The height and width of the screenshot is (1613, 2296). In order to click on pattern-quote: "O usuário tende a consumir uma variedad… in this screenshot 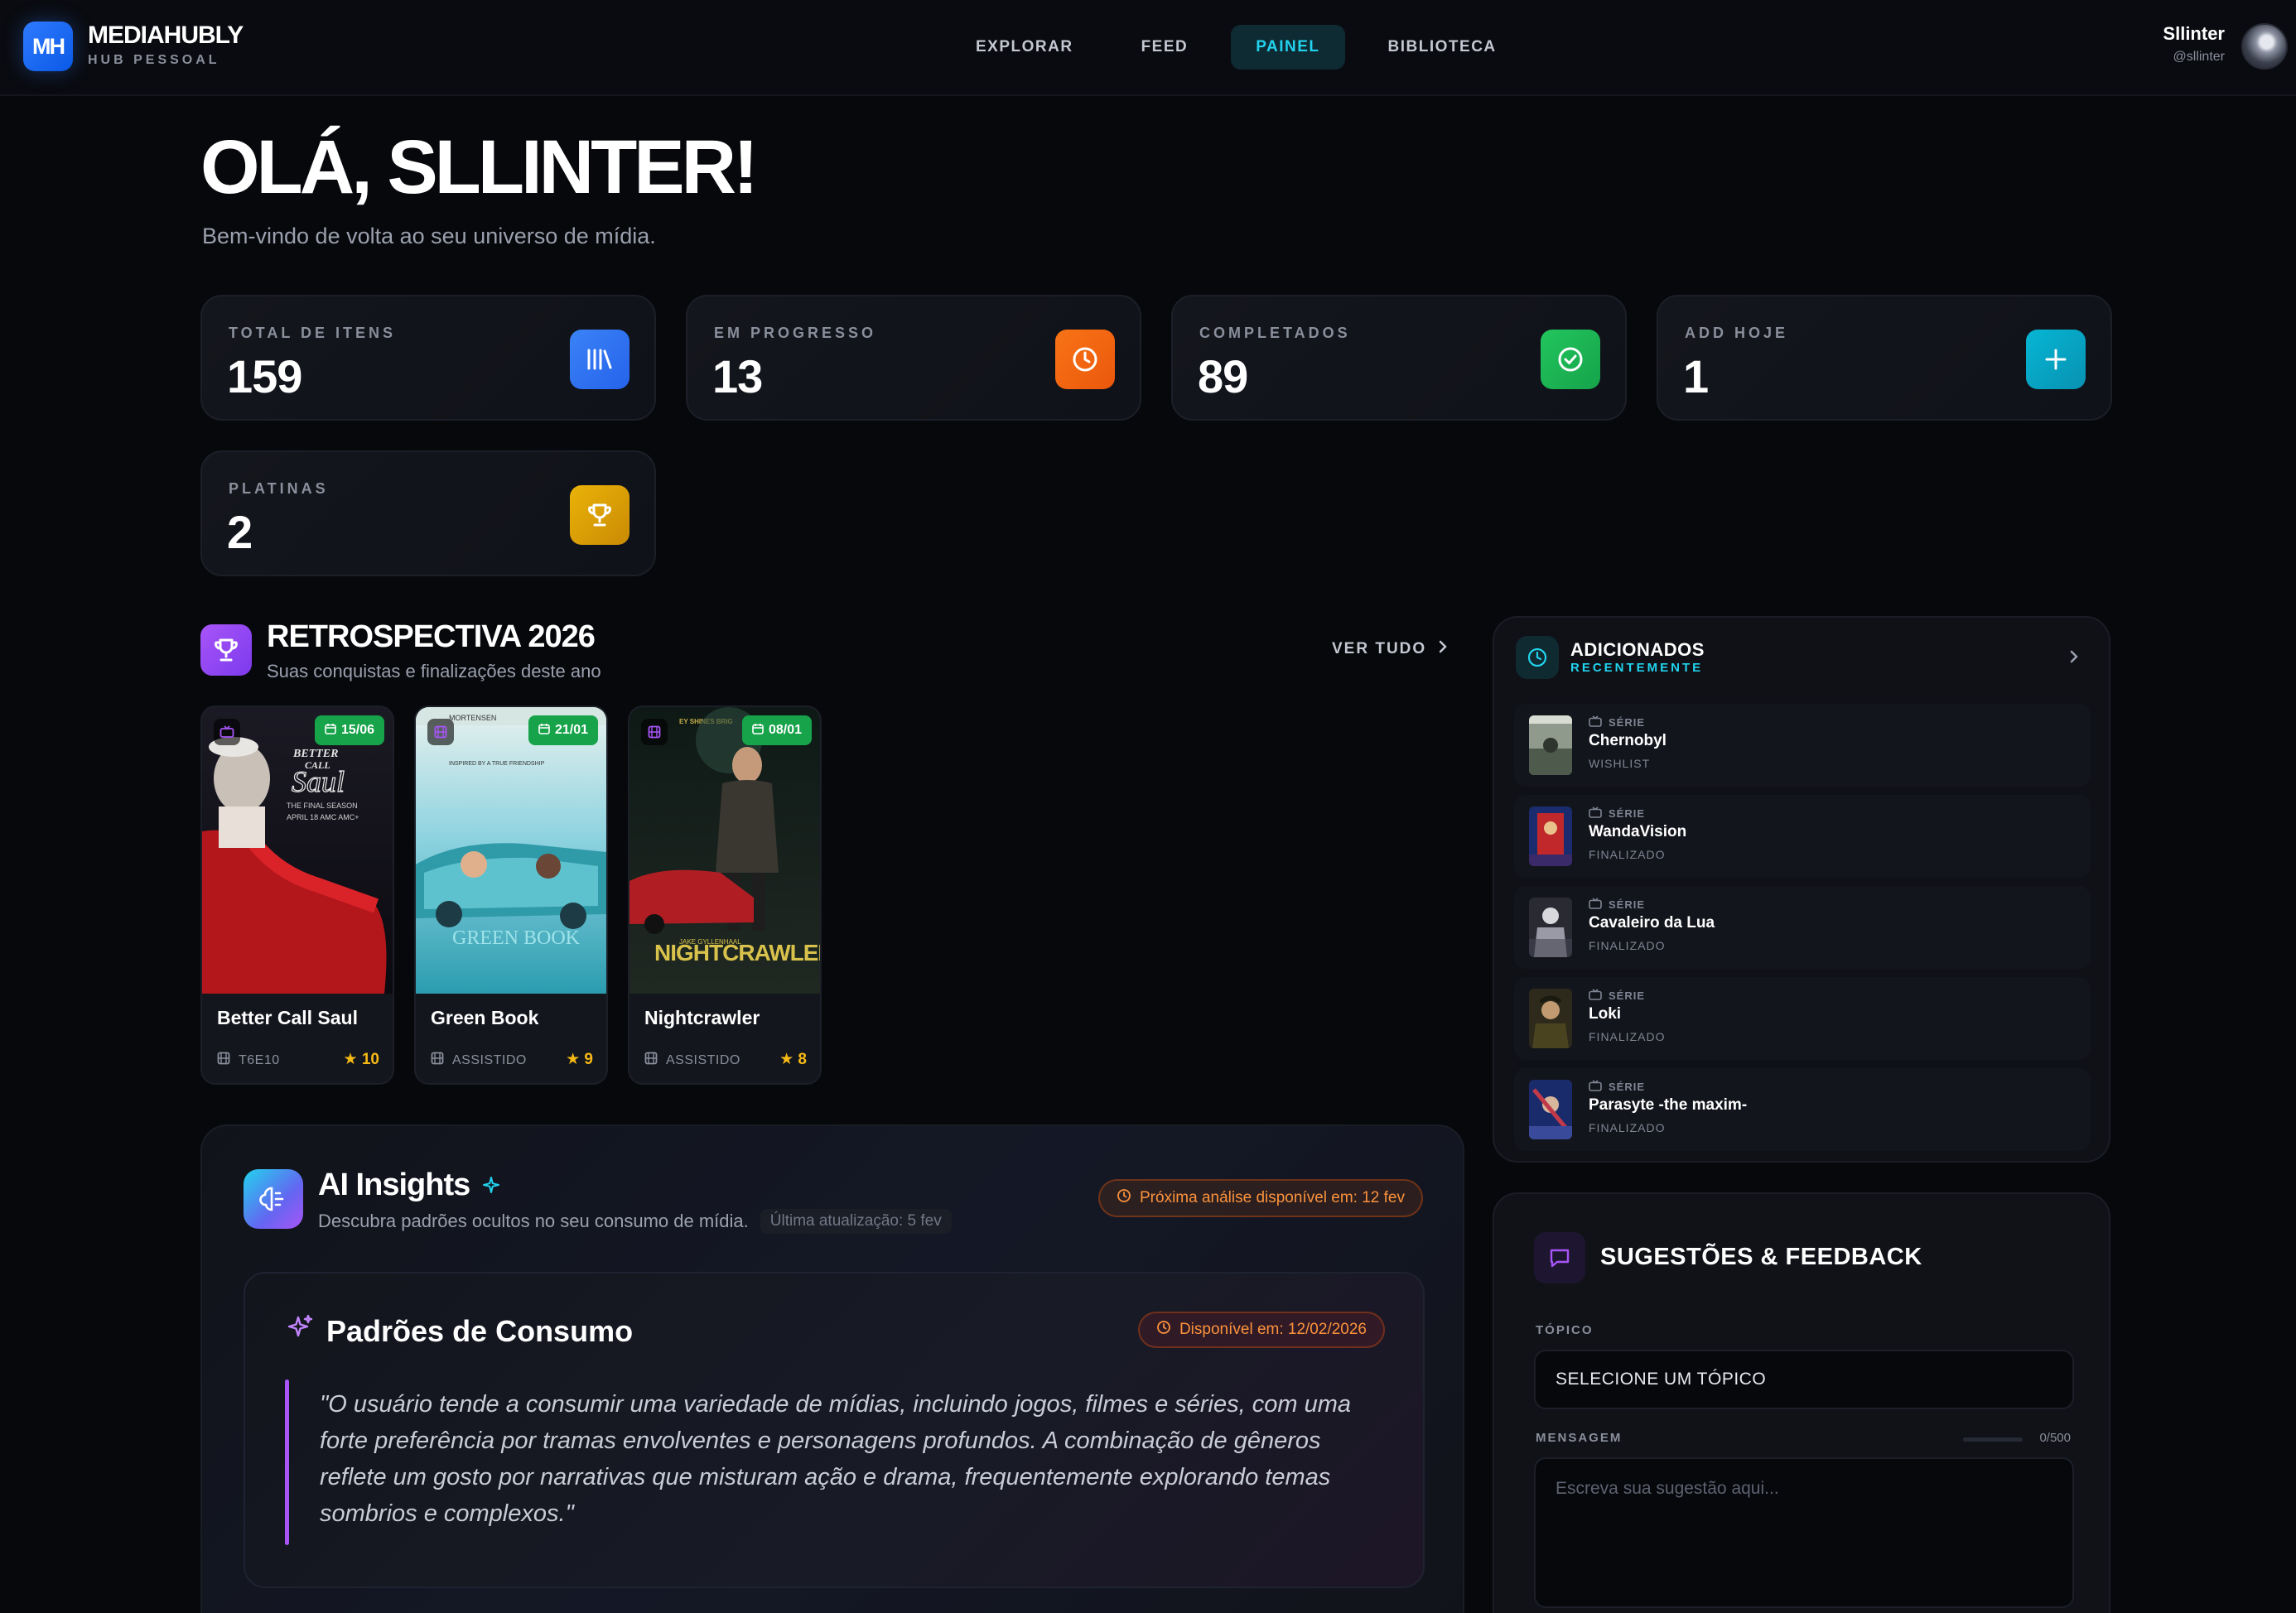, I will do `click(836, 1459)`.